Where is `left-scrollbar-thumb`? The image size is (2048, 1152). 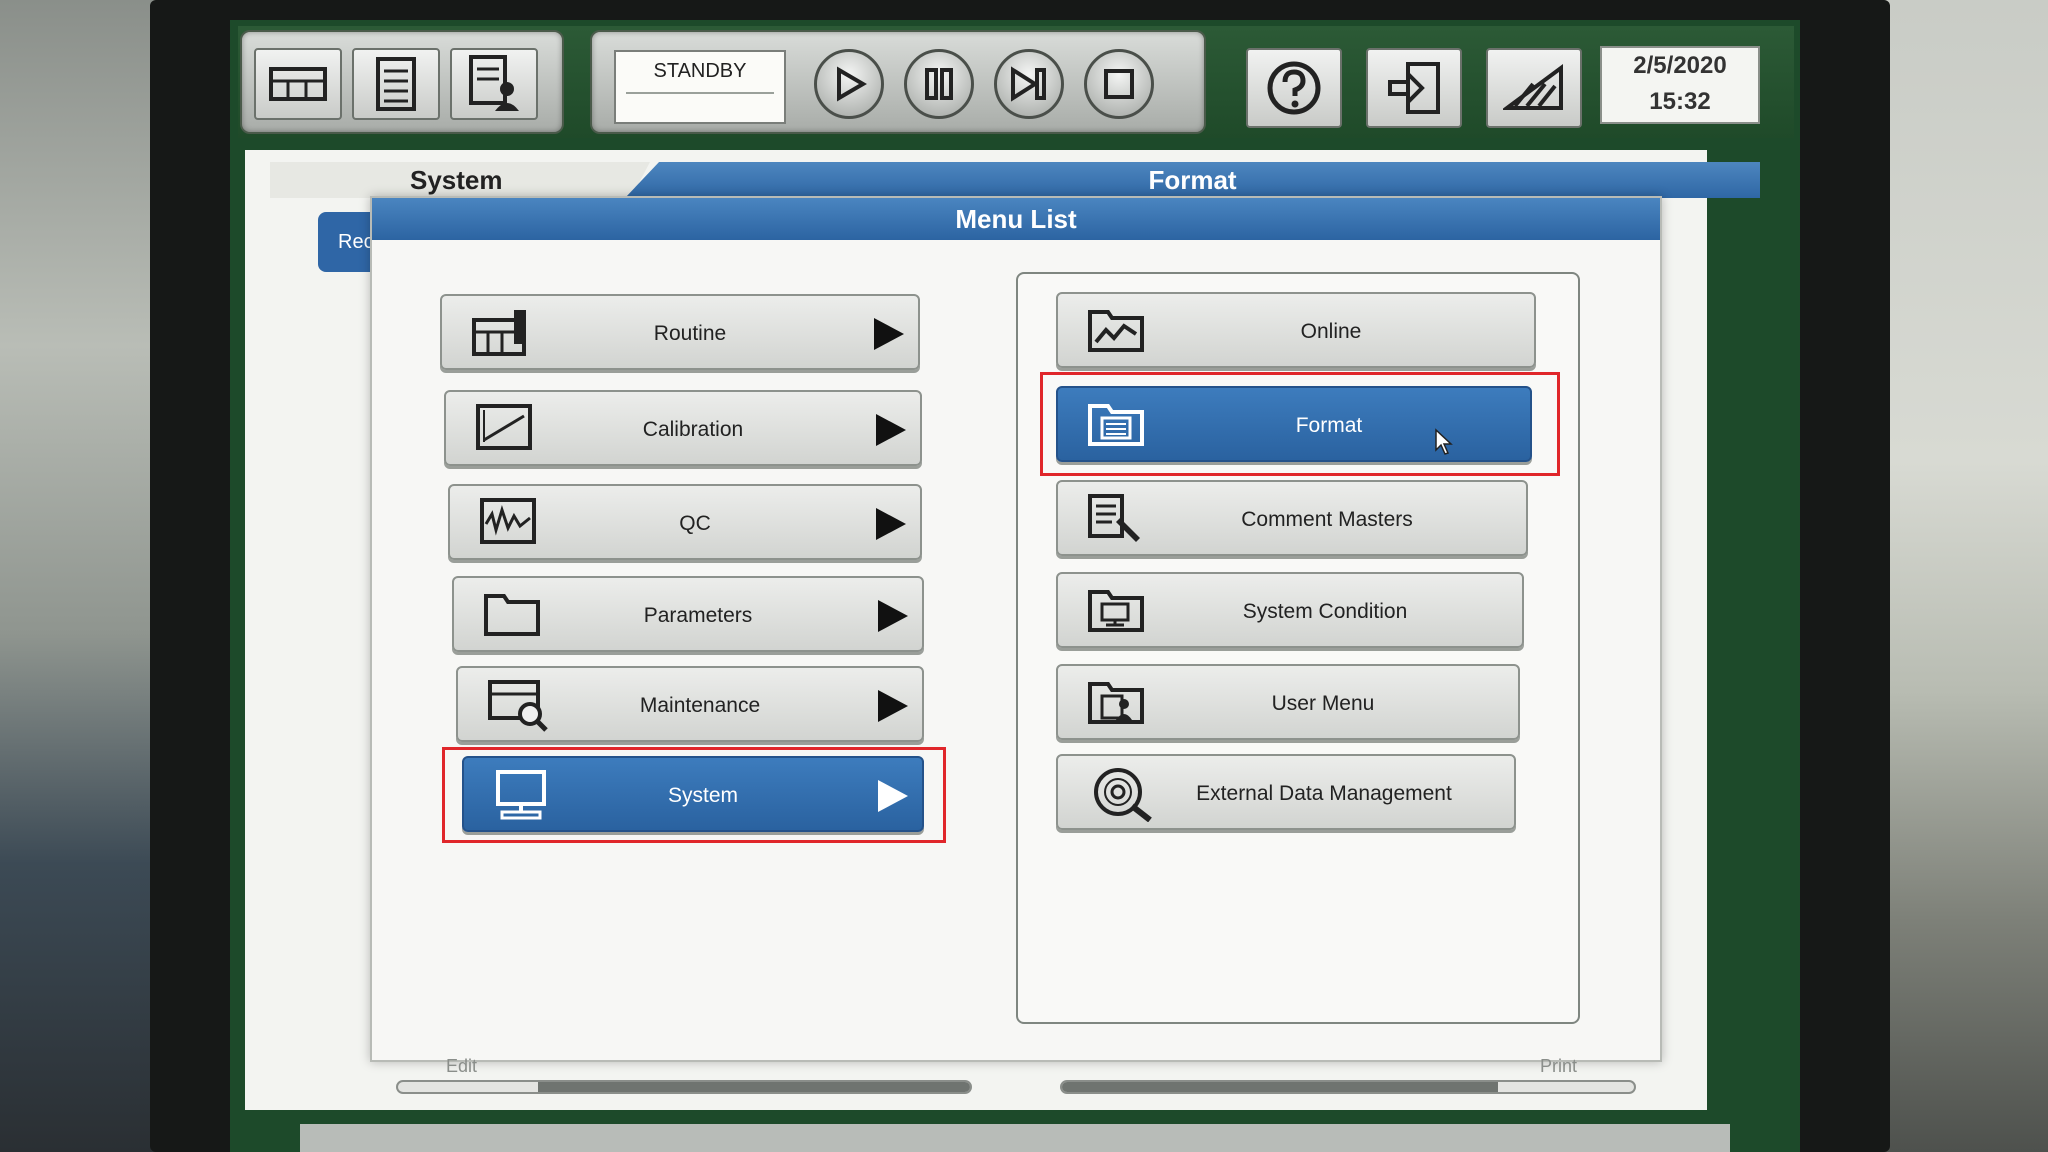 left-scrollbar-thumb is located at coordinates (754, 1087).